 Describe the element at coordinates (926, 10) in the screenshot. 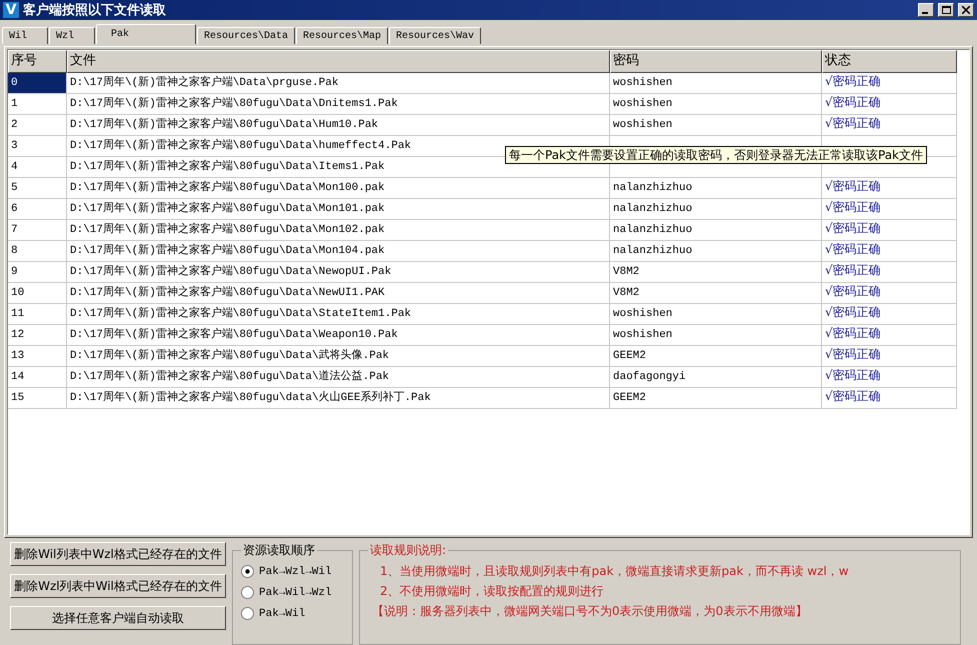

I see `minimize-button` at that location.